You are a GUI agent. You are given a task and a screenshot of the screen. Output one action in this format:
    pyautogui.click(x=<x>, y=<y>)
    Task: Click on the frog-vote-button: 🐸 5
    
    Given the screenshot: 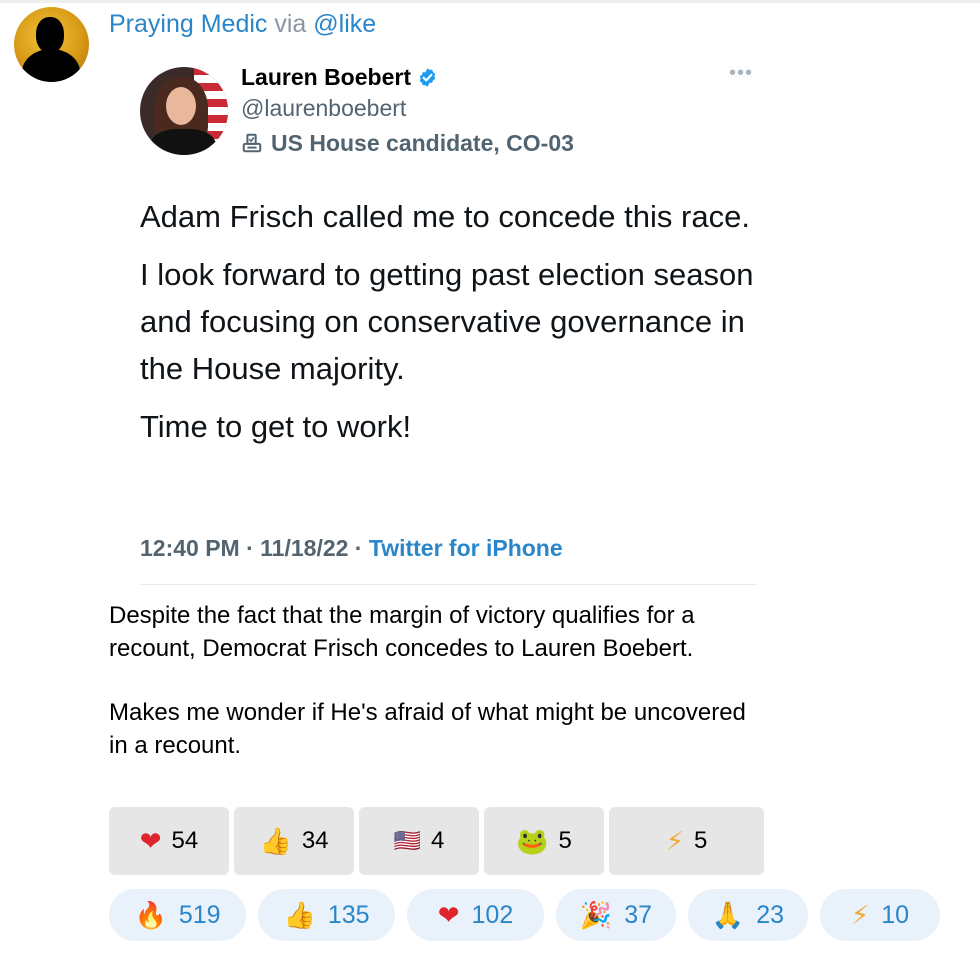 What is the action you would take?
    pyautogui.click(x=544, y=841)
    